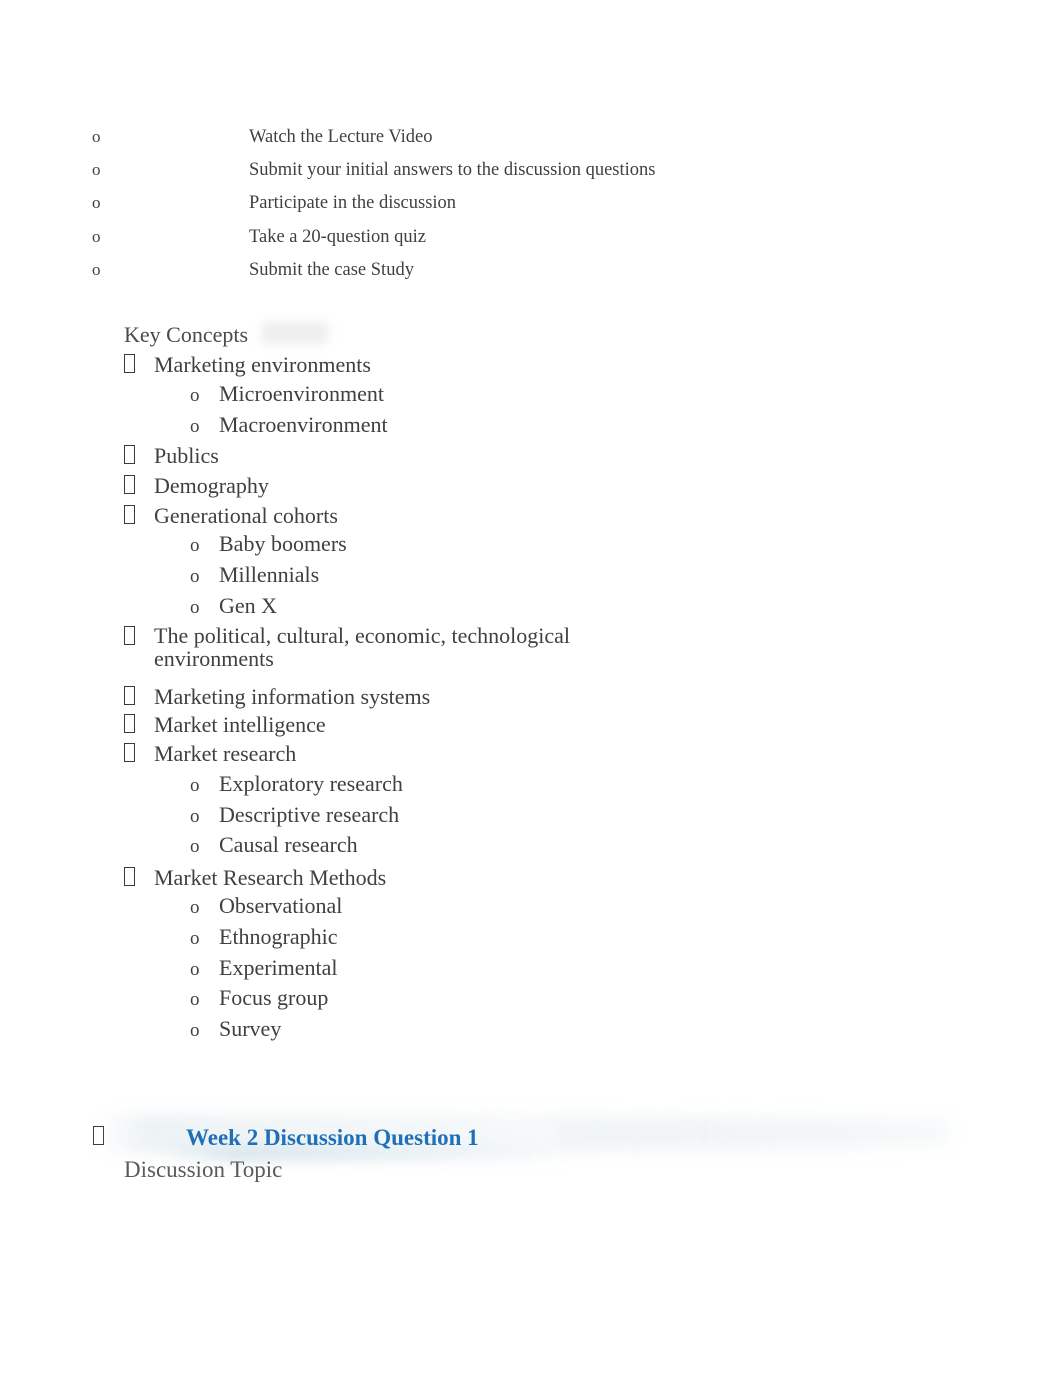  I want to click on list-item: o Exploratory research, so click(296, 783).